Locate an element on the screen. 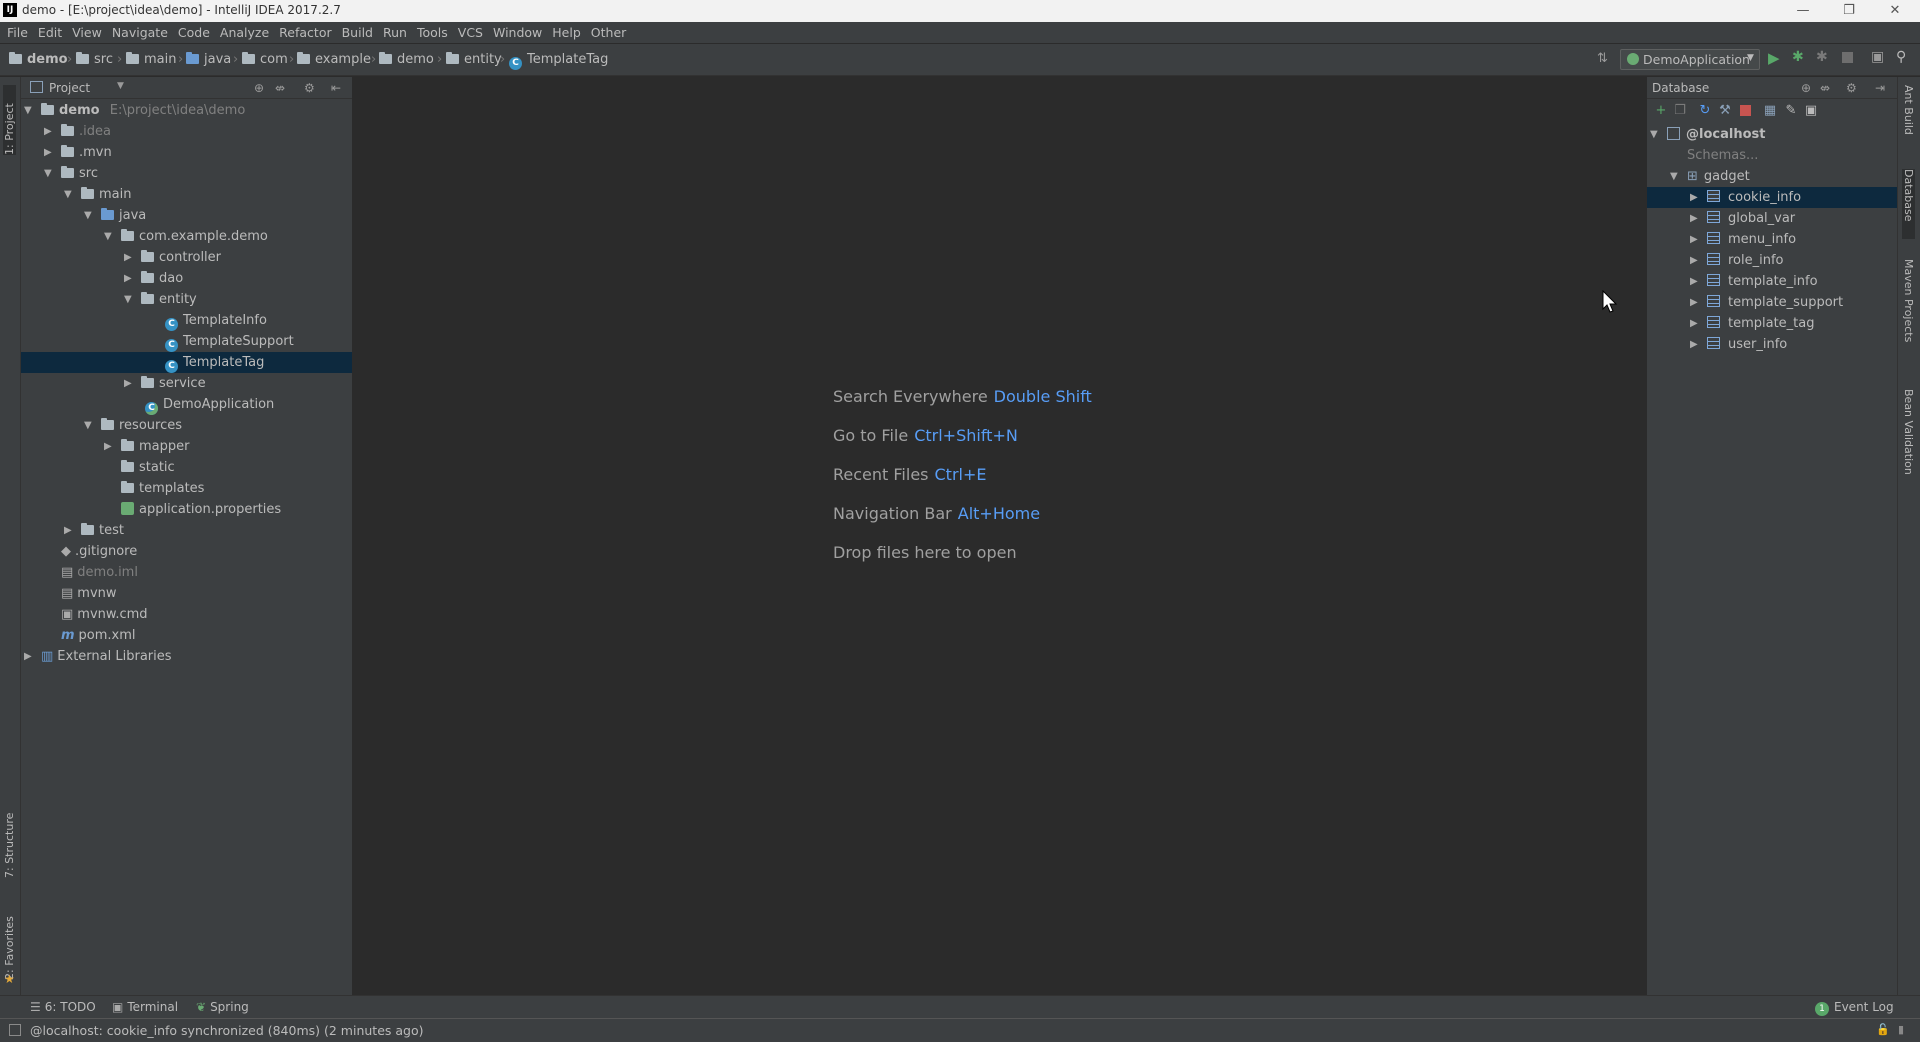 The width and height of the screenshot is (1920, 1042). tool-windows-icon is located at coordinates (15, 1030).